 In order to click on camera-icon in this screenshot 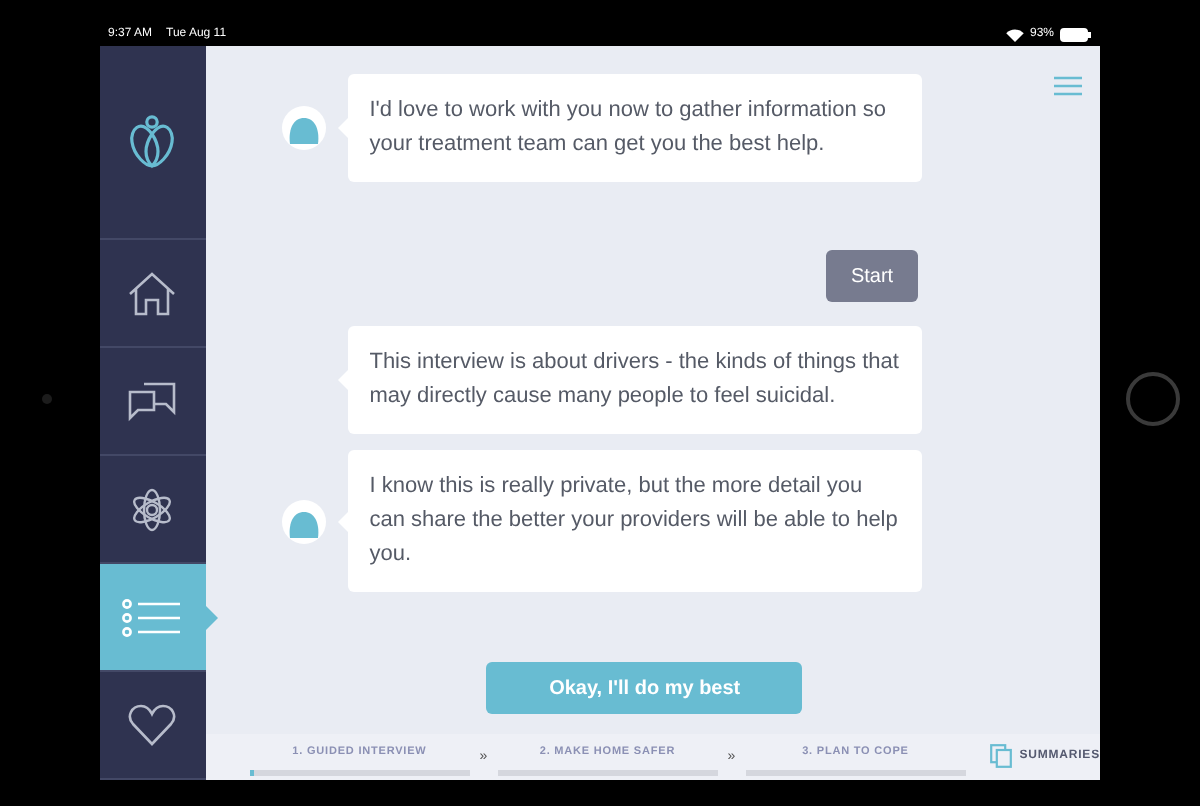, I will do `click(47, 399)`.